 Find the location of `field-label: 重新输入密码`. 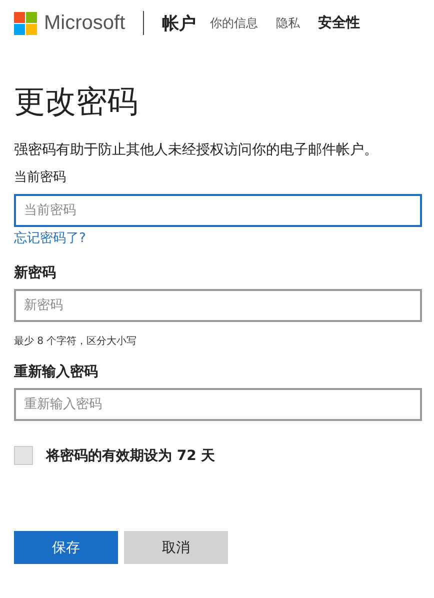

field-label: 重新输入密码 is located at coordinates (56, 372).